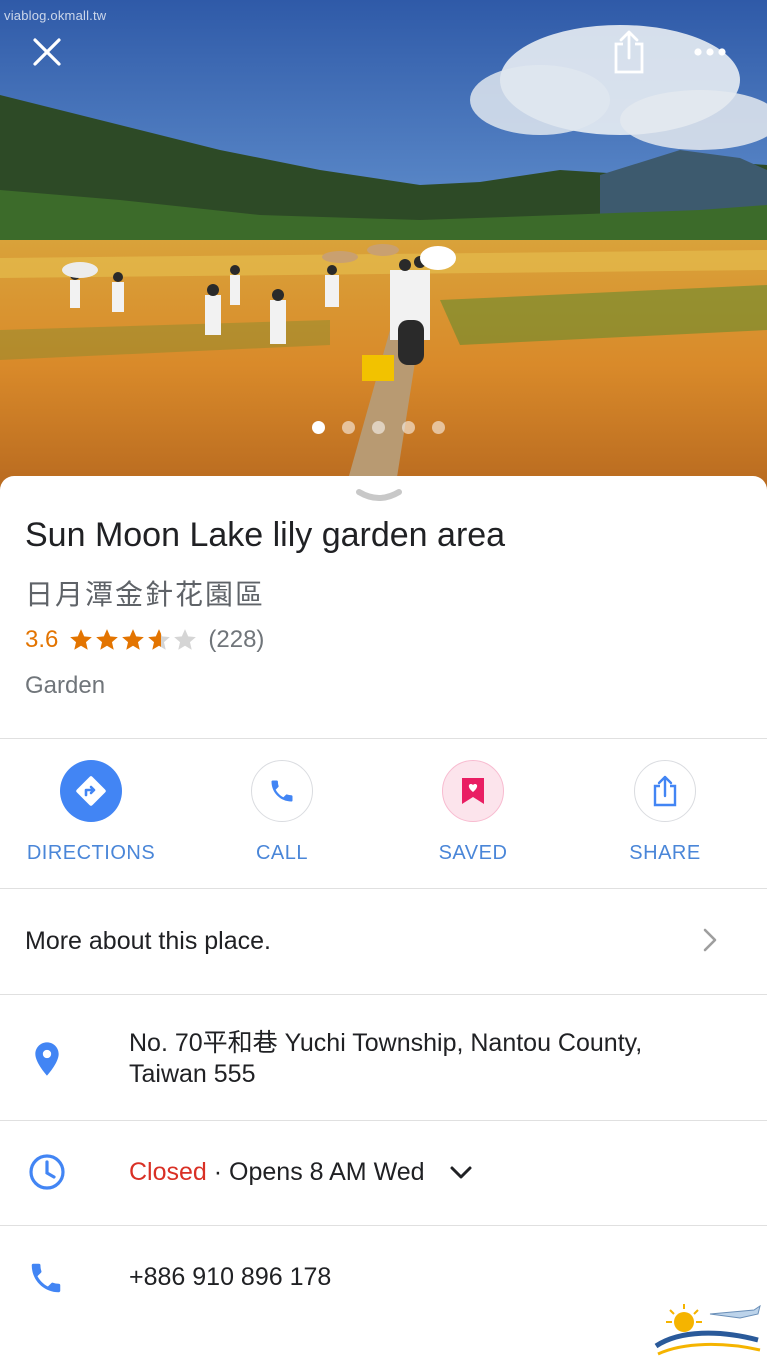  Describe the element at coordinates (91, 853) in the screenshot. I see `directions-label: DIRECTIONS` at that location.